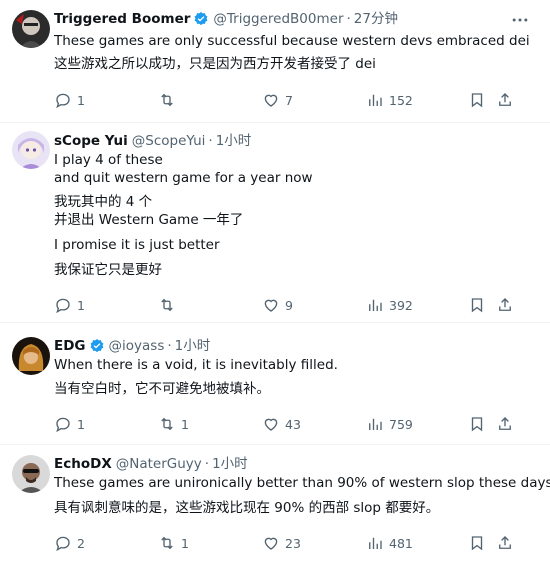 This screenshot has height=562, width=550. What do you see at coordinates (277, 305) in the screenshot?
I see `like-button: 9` at bounding box center [277, 305].